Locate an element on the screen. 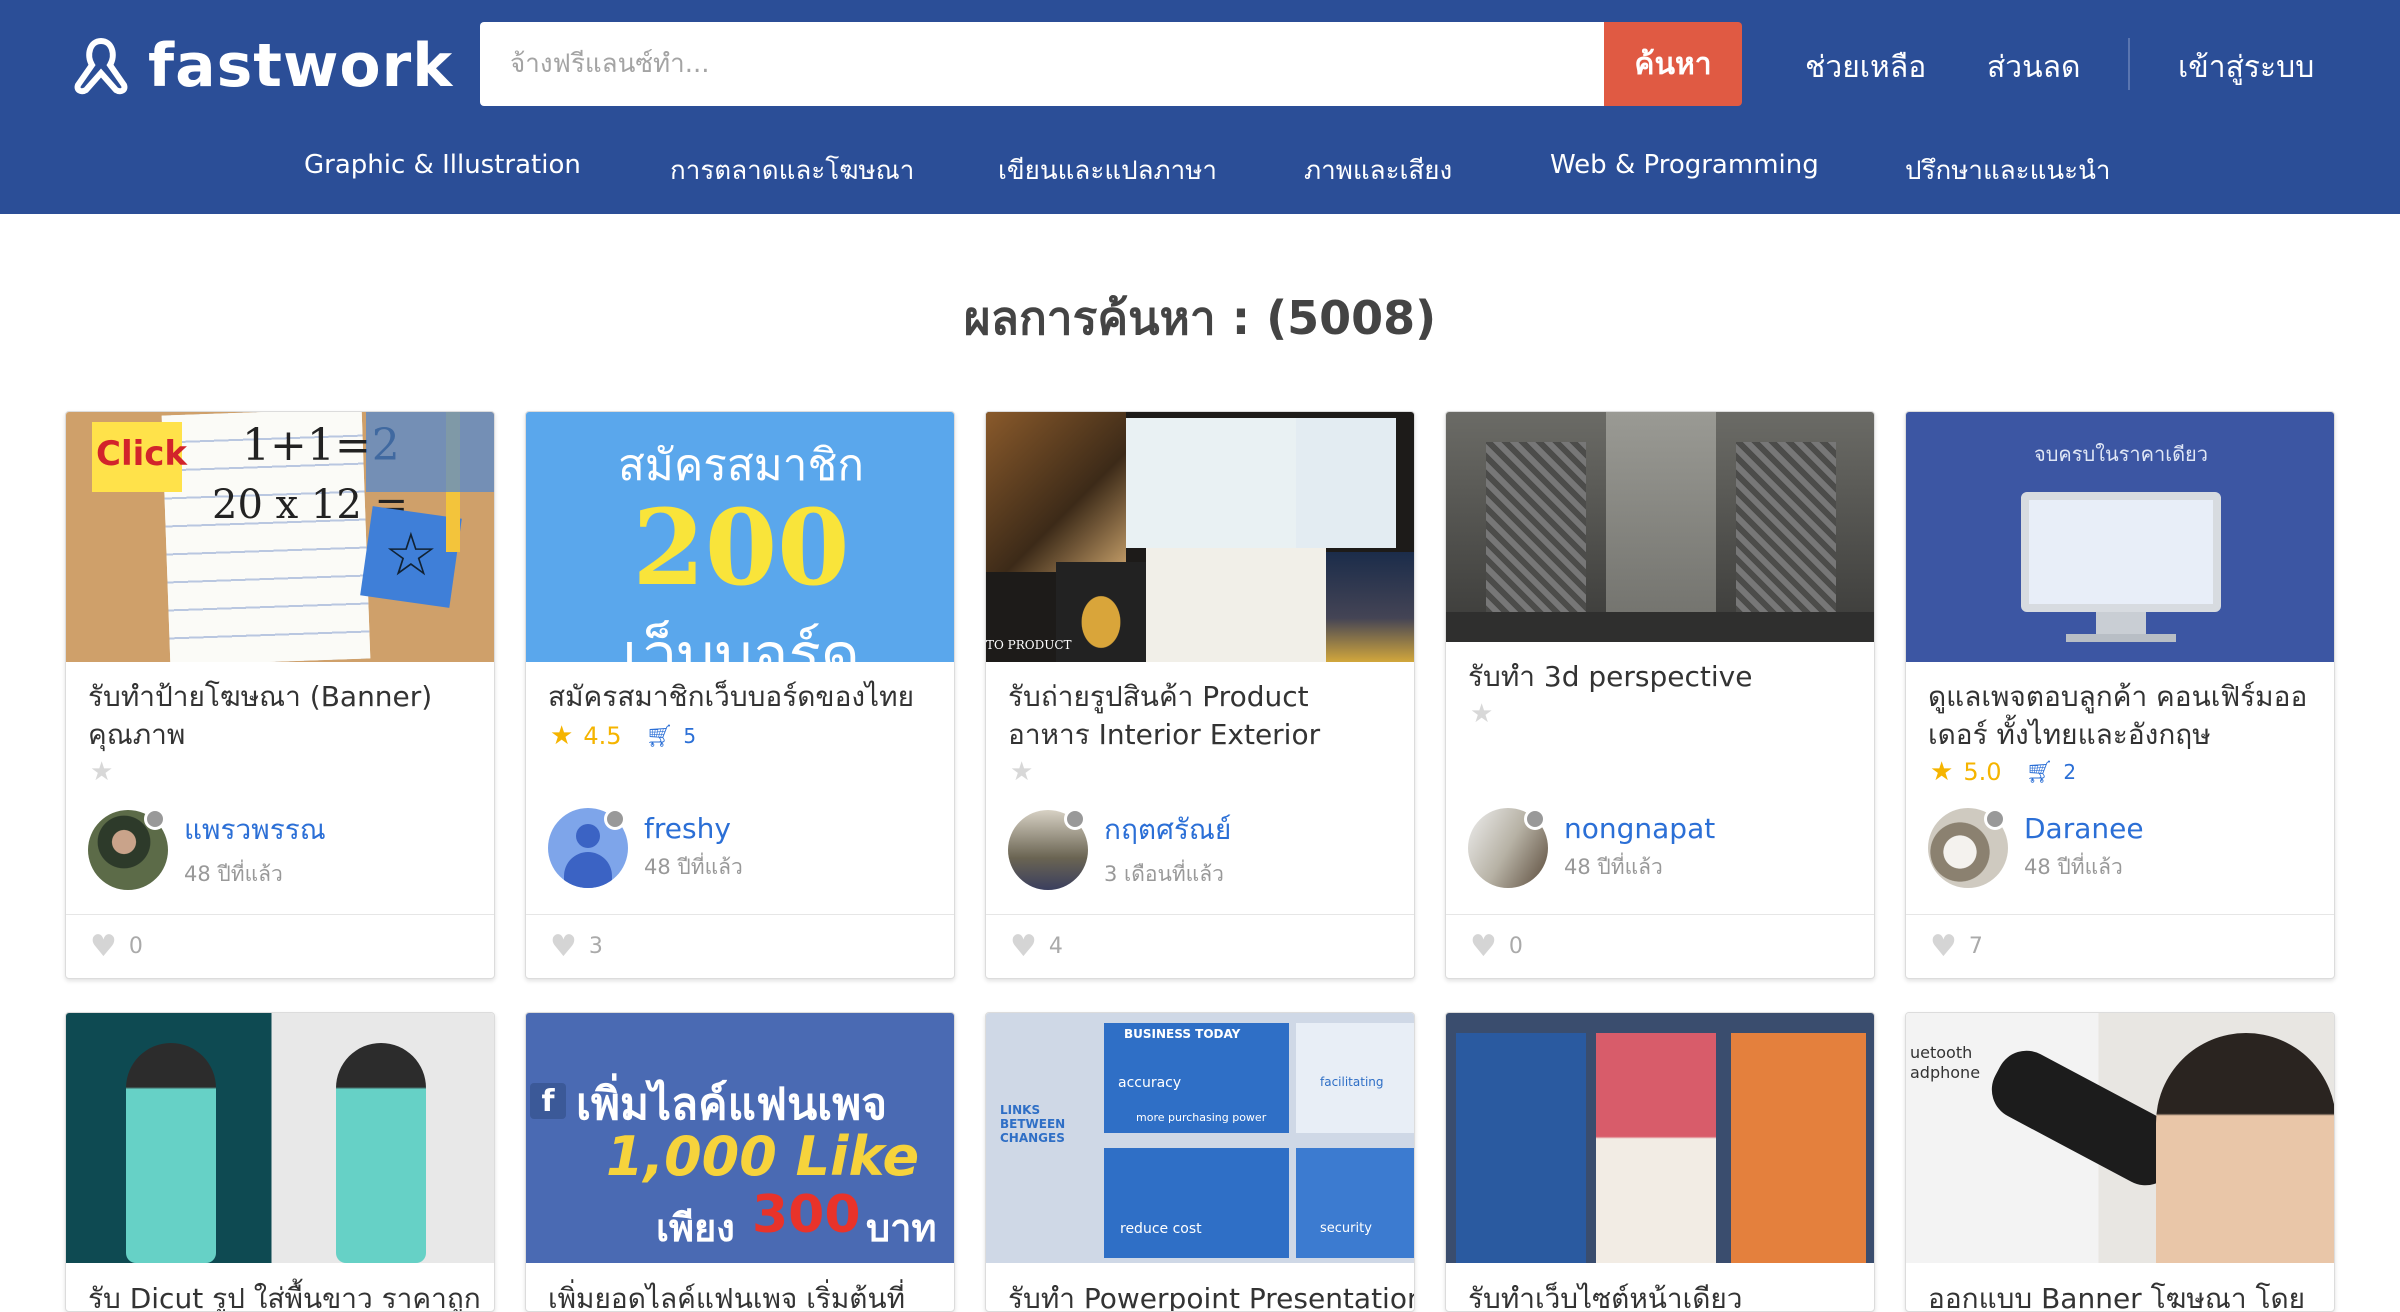  category-writing: เขียนและแปลภาษา is located at coordinates (1107, 170).